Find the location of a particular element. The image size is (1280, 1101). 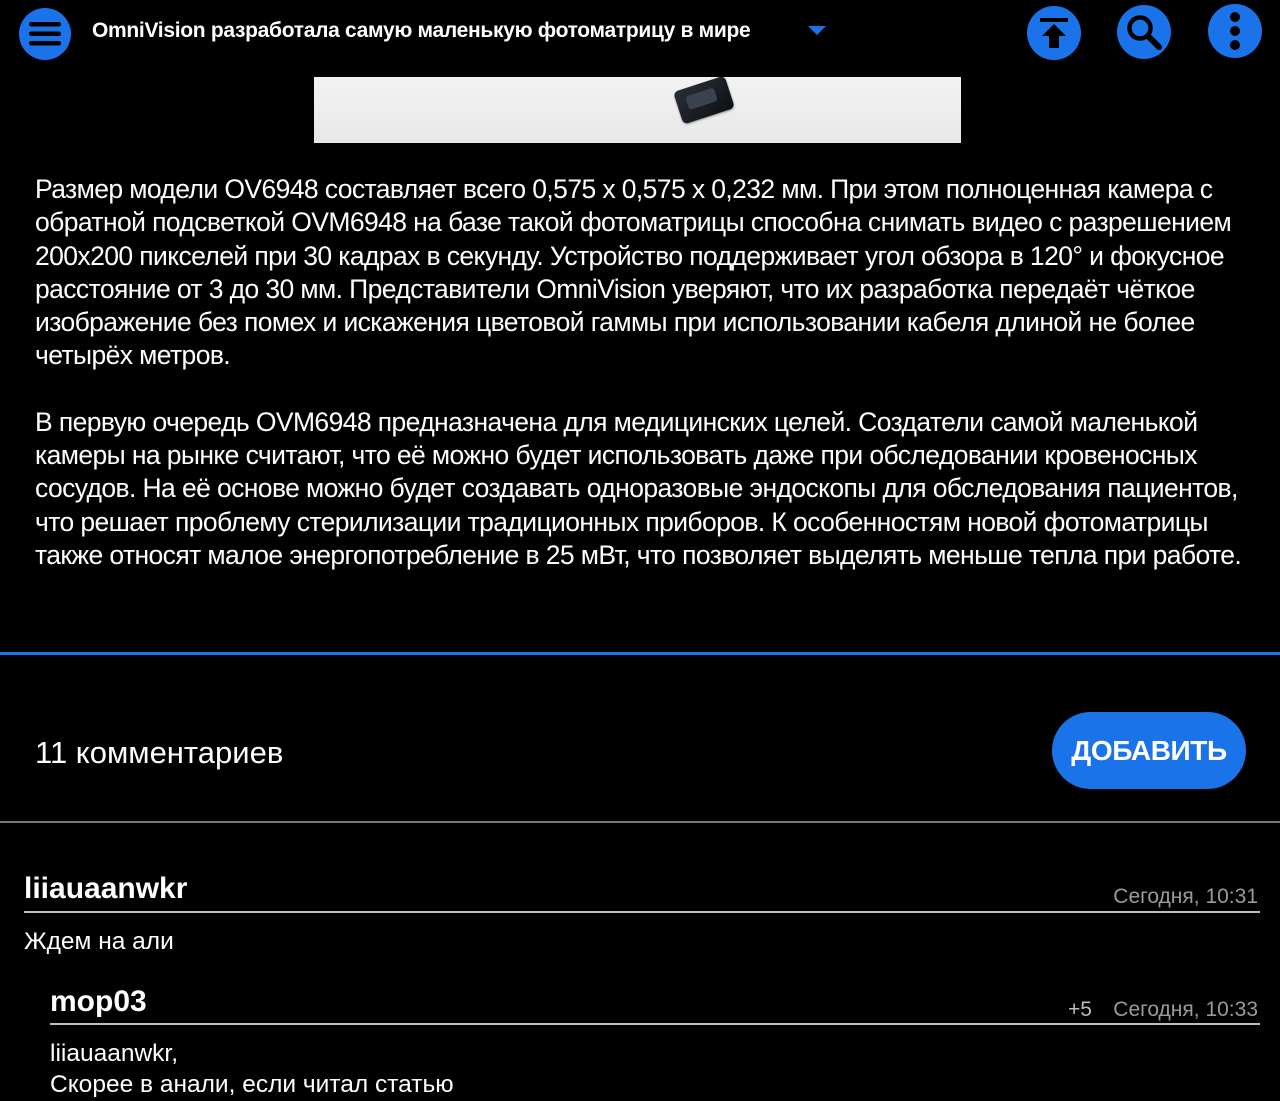

menu-button is located at coordinates (45, 34).